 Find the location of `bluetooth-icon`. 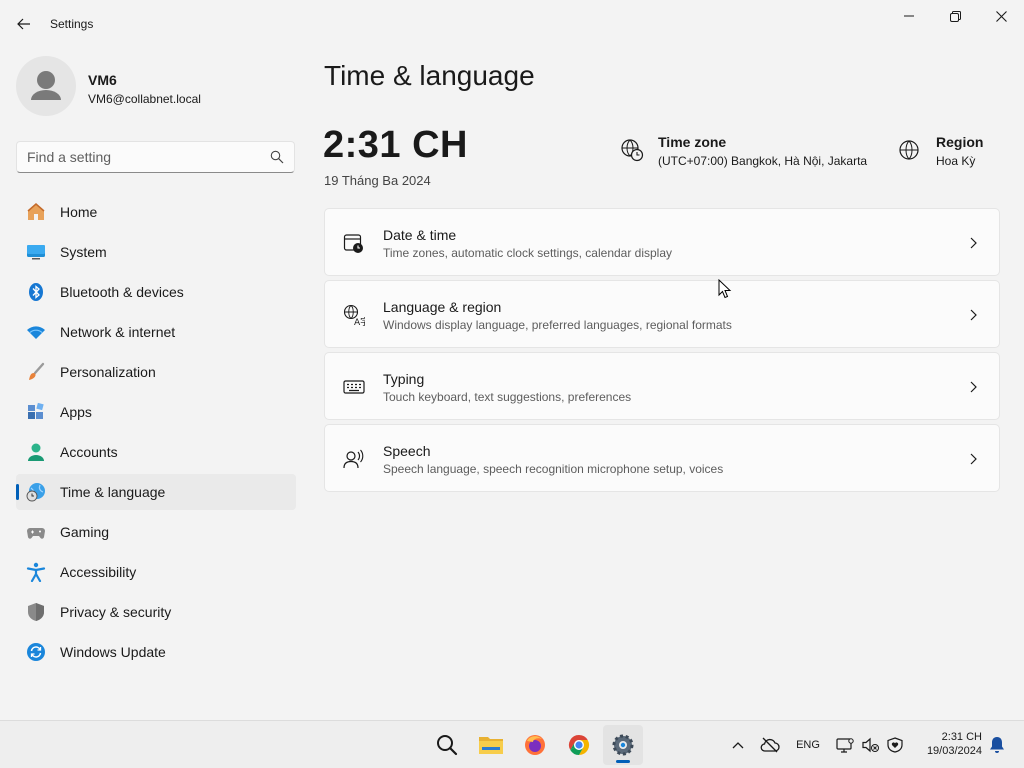

bluetooth-icon is located at coordinates (36, 292).